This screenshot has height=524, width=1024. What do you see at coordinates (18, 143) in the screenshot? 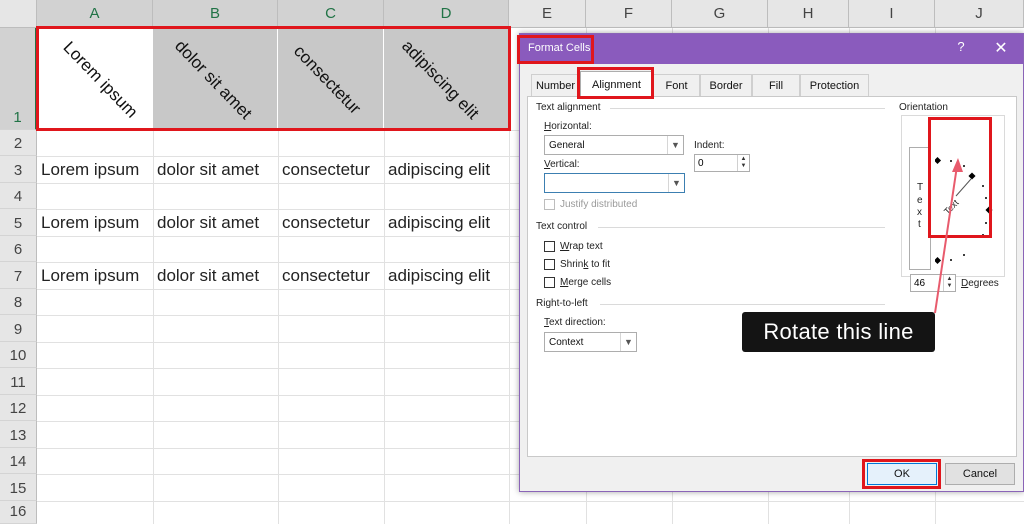
I see `row-header-2: 2` at bounding box center [18, 143].